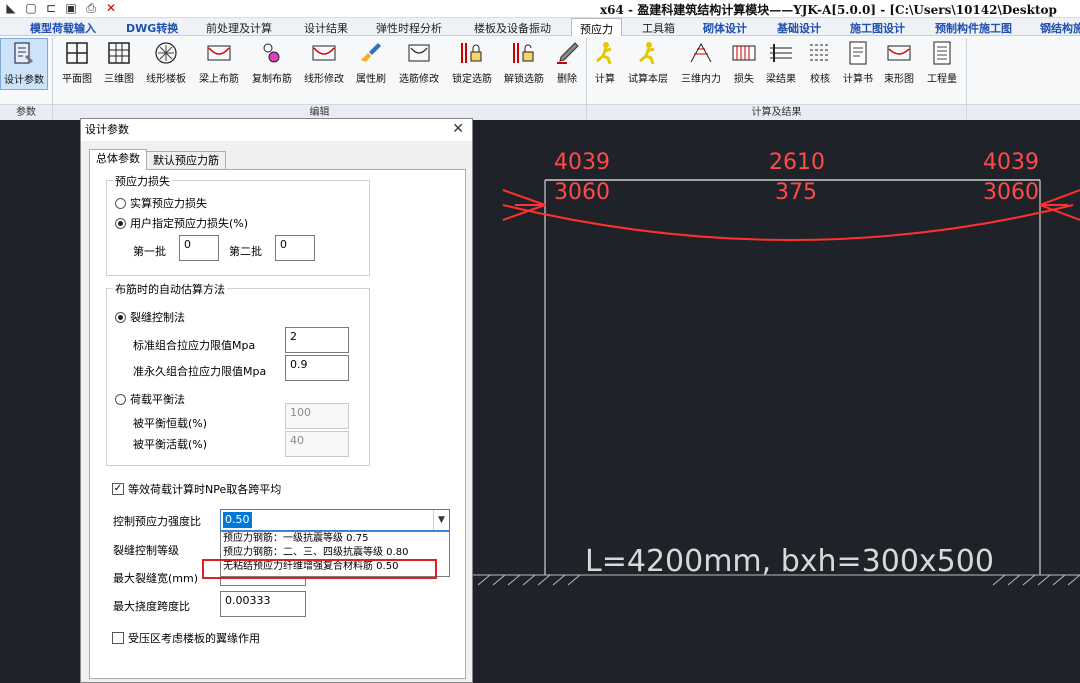  I want to click on flange-checkbox: 受压区考虑楼板的翼缘作用, so click(186, 638).